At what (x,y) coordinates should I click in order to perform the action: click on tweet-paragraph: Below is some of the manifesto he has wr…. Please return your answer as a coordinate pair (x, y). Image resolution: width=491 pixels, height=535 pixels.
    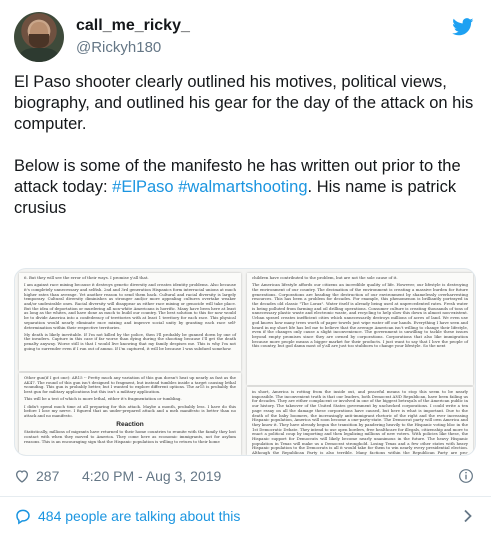
    Looking at the image, I should click on (245, 187).